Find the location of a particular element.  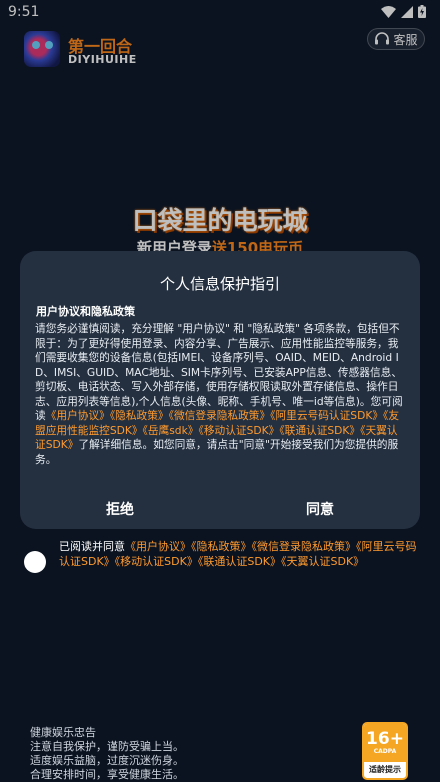

age-rating-value: 16+ is located at coordinates (385, 739).